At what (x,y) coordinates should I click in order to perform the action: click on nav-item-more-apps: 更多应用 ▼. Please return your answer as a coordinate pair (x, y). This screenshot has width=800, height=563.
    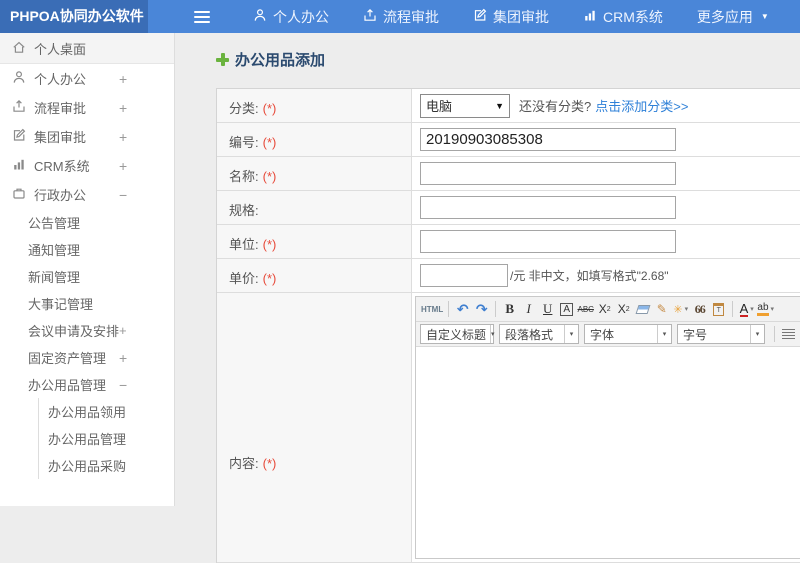
    Looking at the image, I should click on (733, 16).